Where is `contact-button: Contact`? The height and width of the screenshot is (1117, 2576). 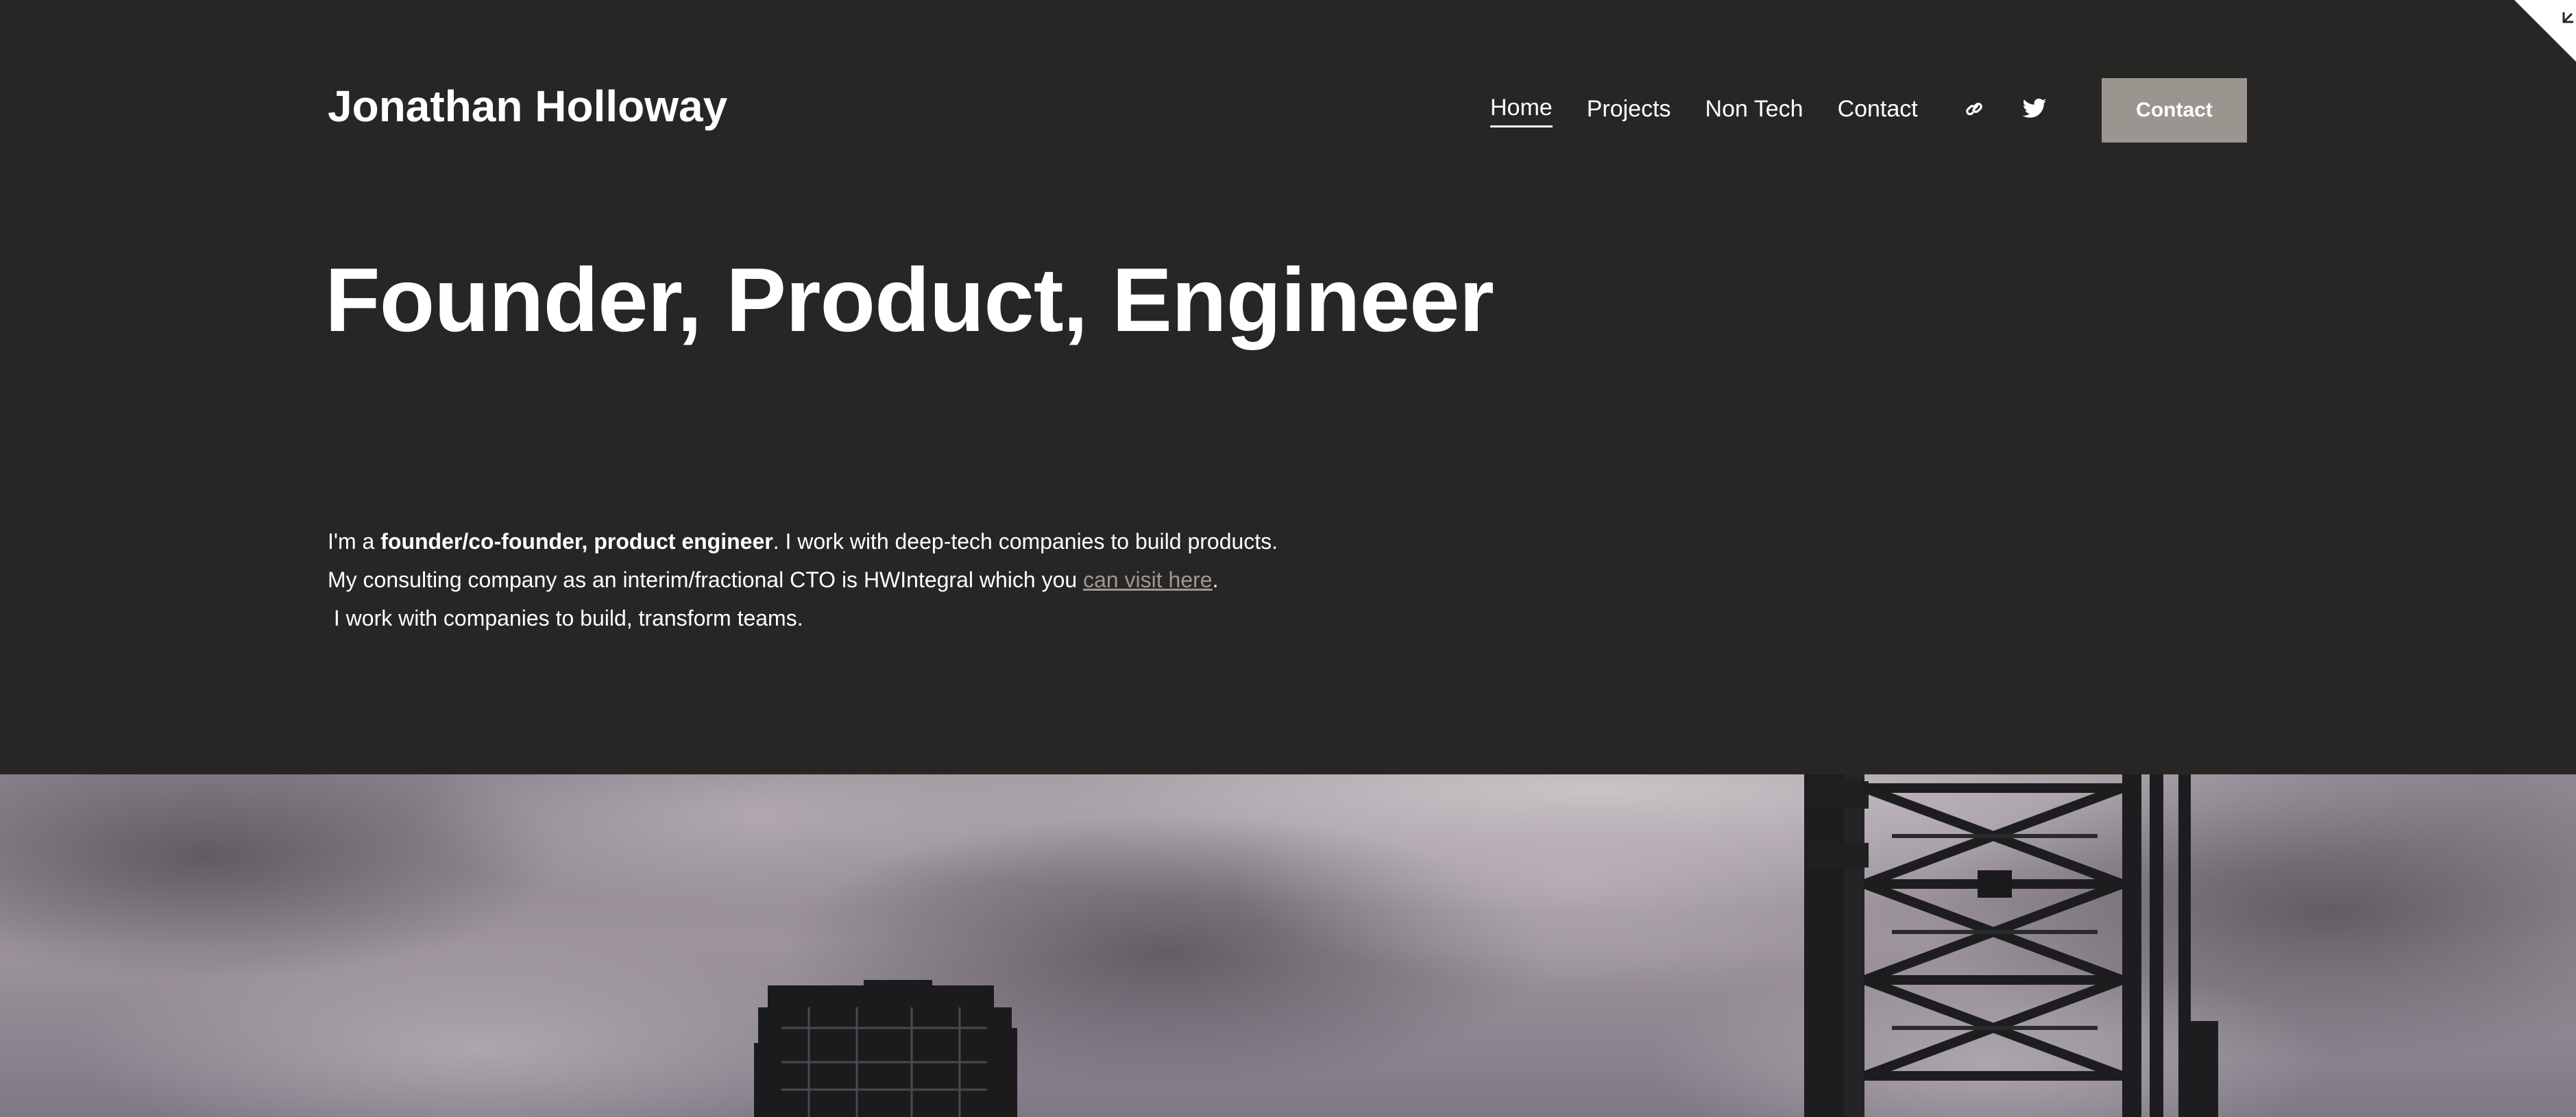
contact-button: Contact is located at coordinates (2174, 111).